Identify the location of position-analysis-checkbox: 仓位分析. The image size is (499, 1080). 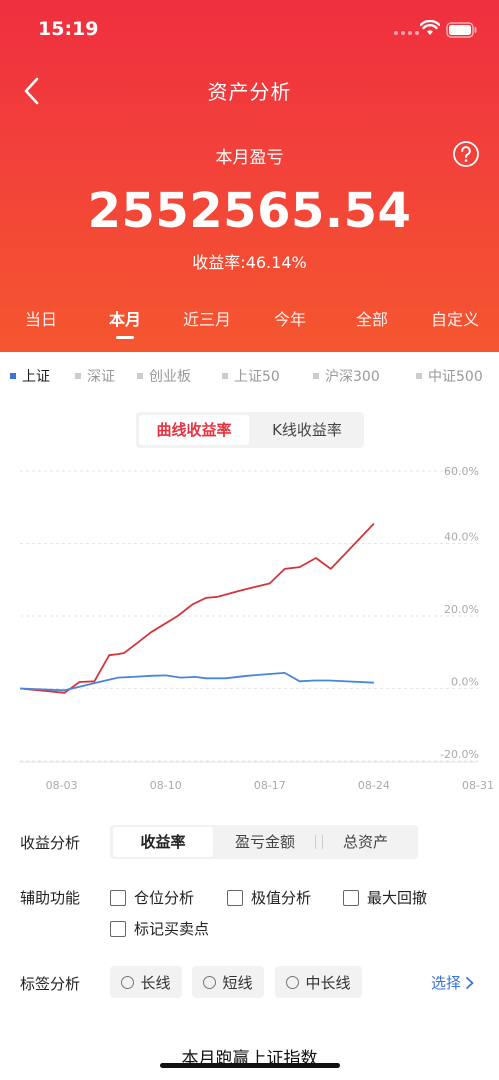
(152, 897).